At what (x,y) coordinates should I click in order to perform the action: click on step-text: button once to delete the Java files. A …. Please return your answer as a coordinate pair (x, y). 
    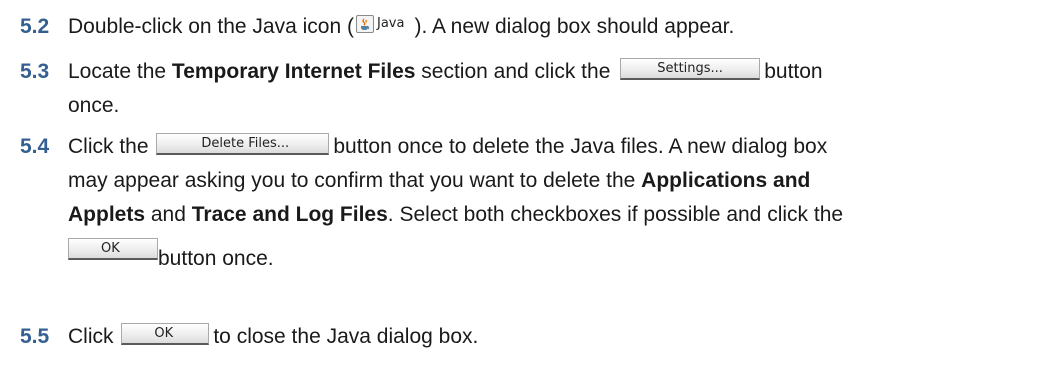
    Looking at the image, I should click on (580, 146).